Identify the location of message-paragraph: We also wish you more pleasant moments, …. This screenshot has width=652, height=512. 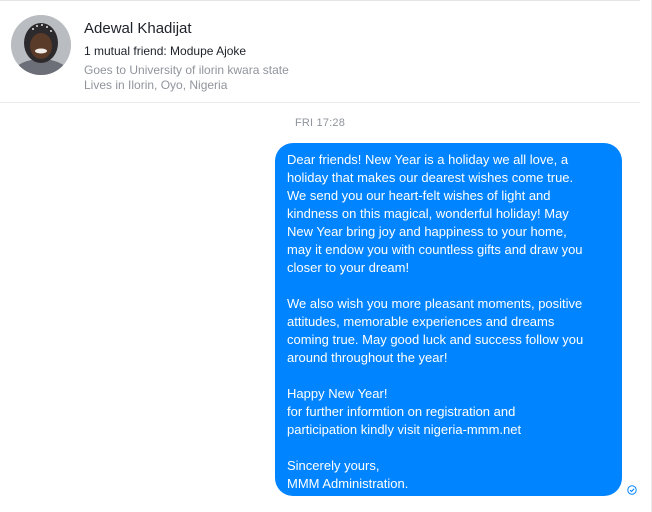
(435, 330).